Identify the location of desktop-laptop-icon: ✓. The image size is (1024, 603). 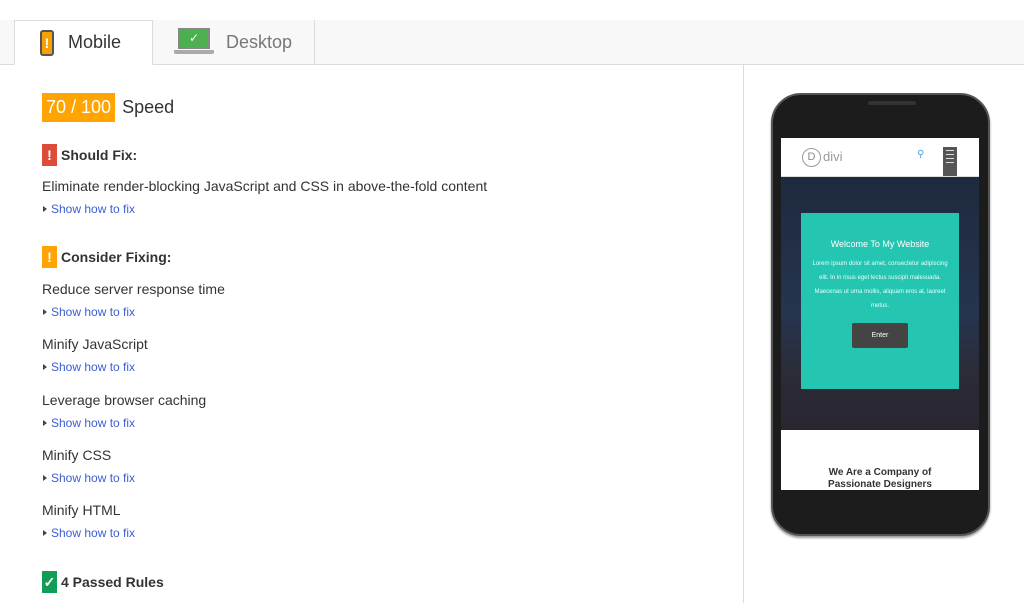
(194, 42).